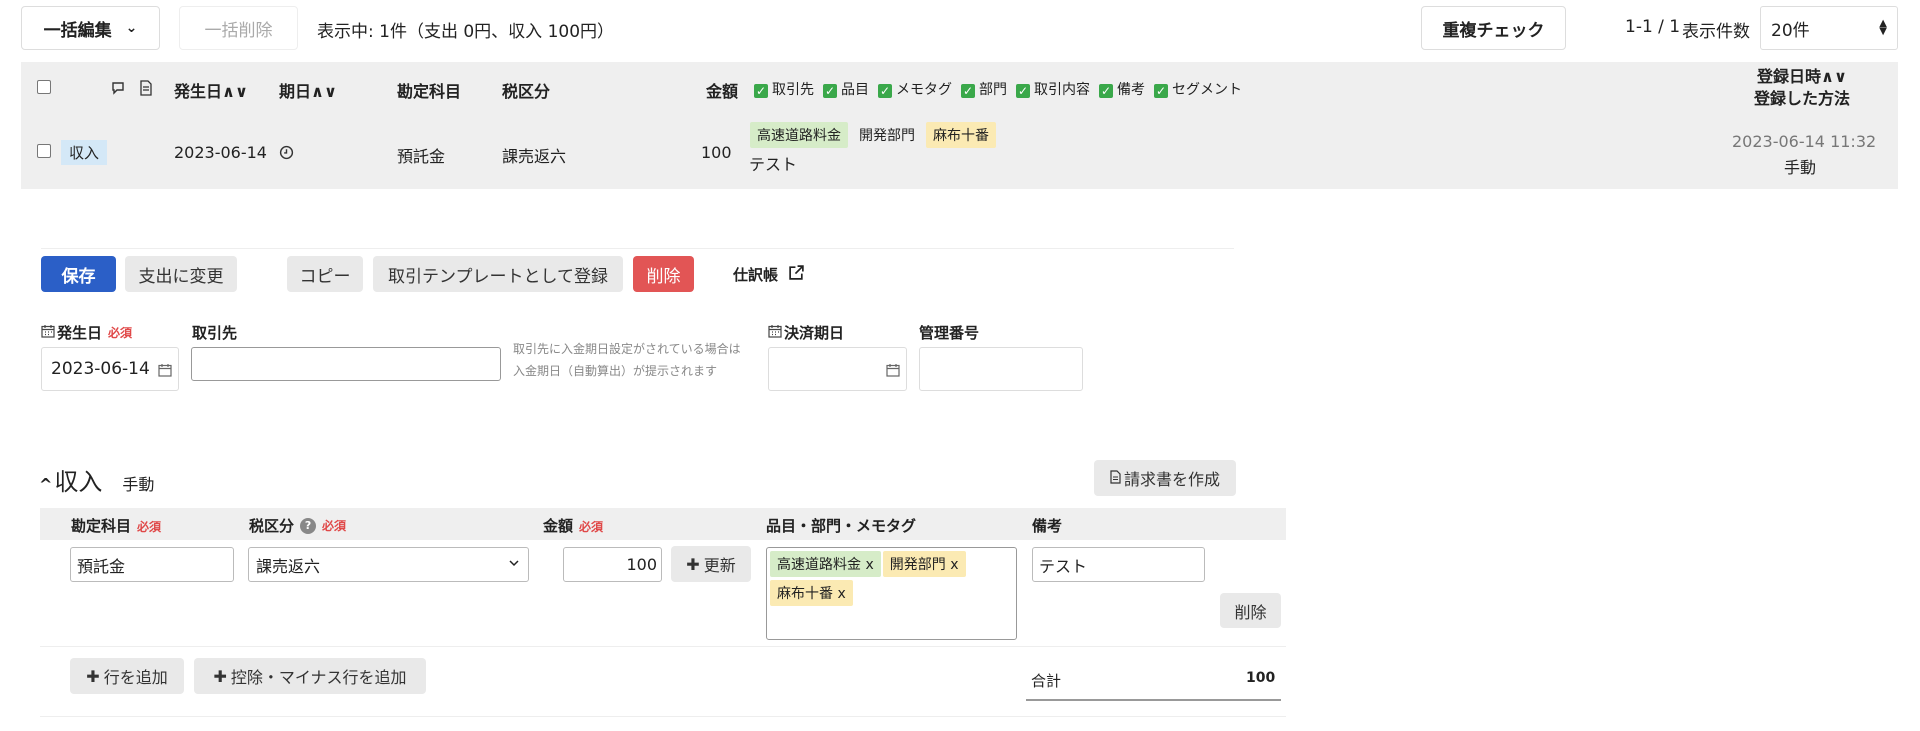 This screenshot has width=1920, height=731. What do you see at coordinates (1653, 27) in the screenshot?
I see `pagination-text: 1-1 / 1` at bounding box center [1653, 27].